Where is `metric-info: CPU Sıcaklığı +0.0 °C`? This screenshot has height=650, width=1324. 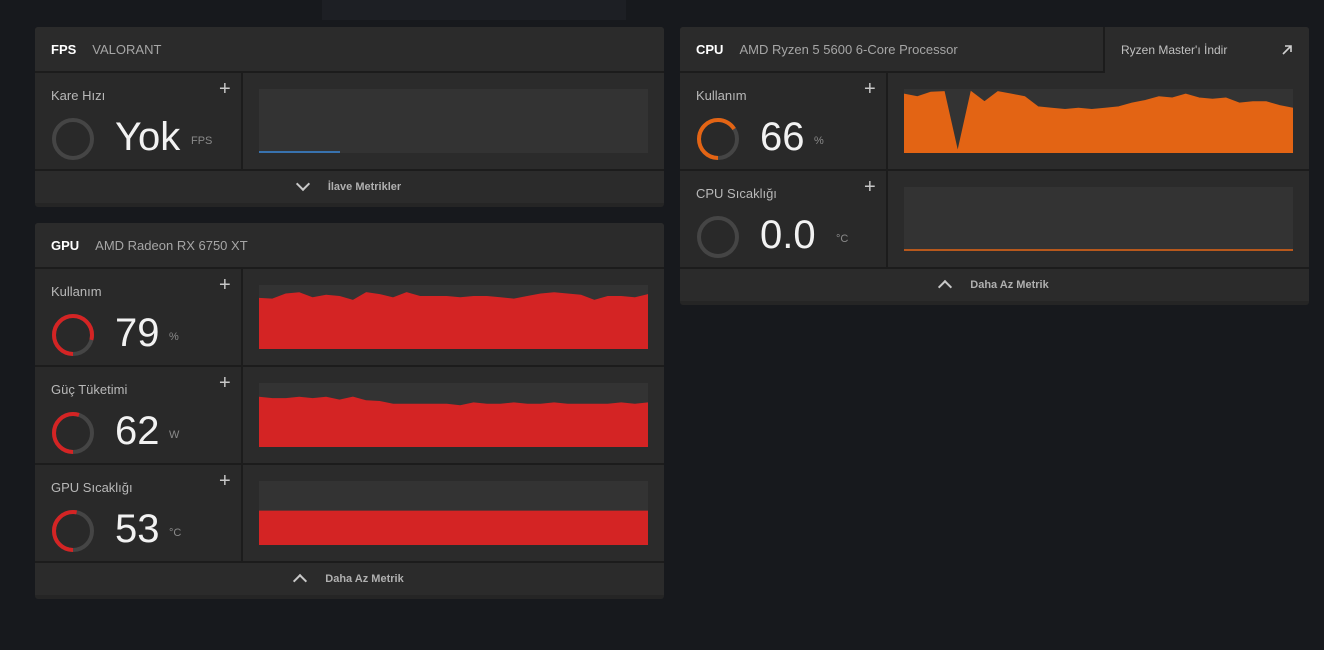
metric-info: CPU Sıcaklığı +0.0 °C is located at coordinates (784, 219).